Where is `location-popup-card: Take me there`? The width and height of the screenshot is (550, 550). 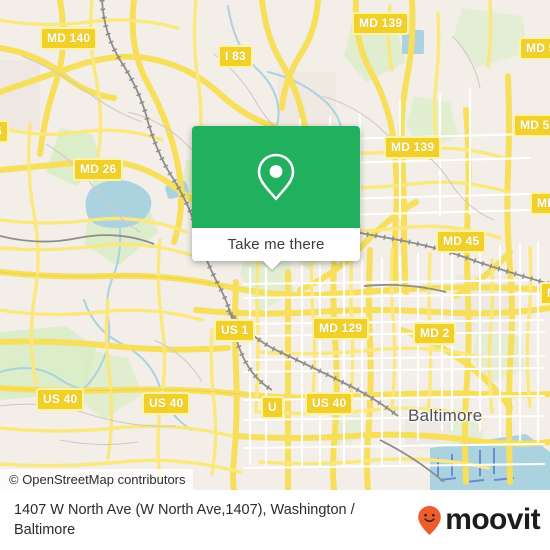
location-popup-card: Take me there is located at coordinates (276, 198).